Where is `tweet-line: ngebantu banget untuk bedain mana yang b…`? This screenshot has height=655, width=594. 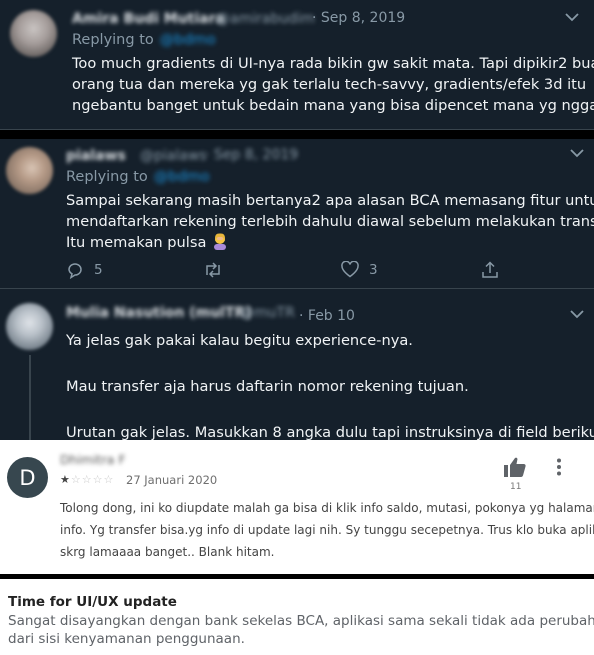 tweet-line: ngebantu banget untuk bedain mana yang b… is located at coordinates (333, 105).